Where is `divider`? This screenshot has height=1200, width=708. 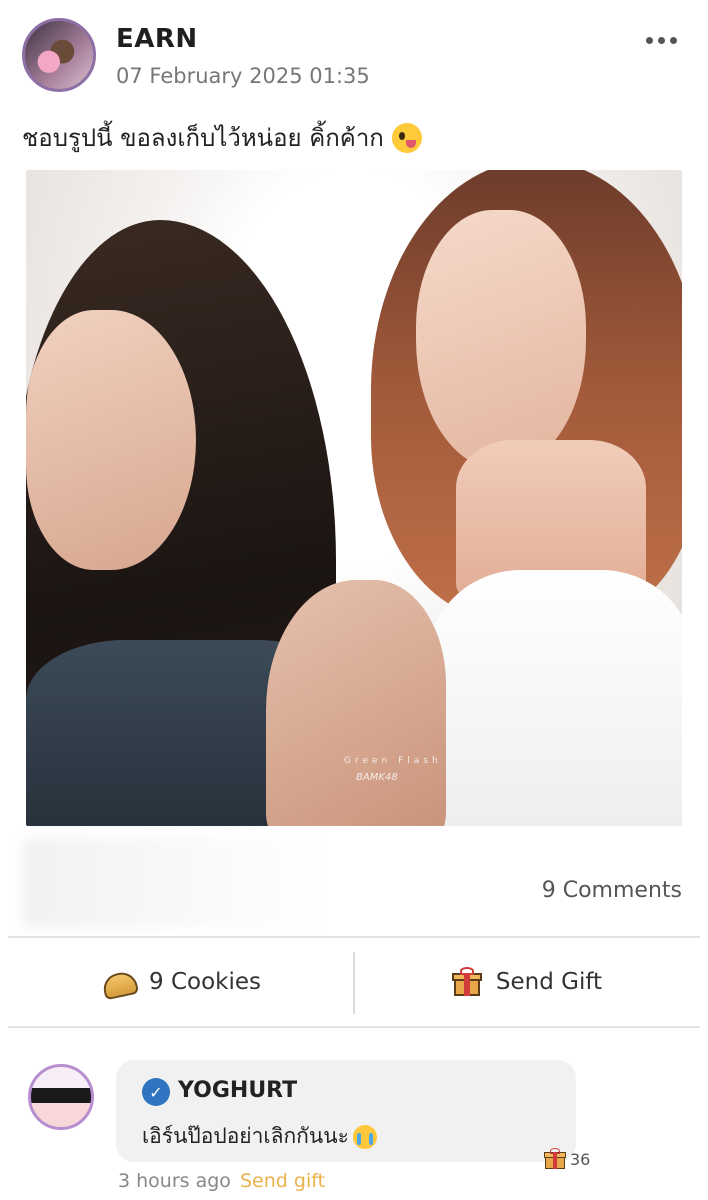 divider is located at coordinates (354, 1027).